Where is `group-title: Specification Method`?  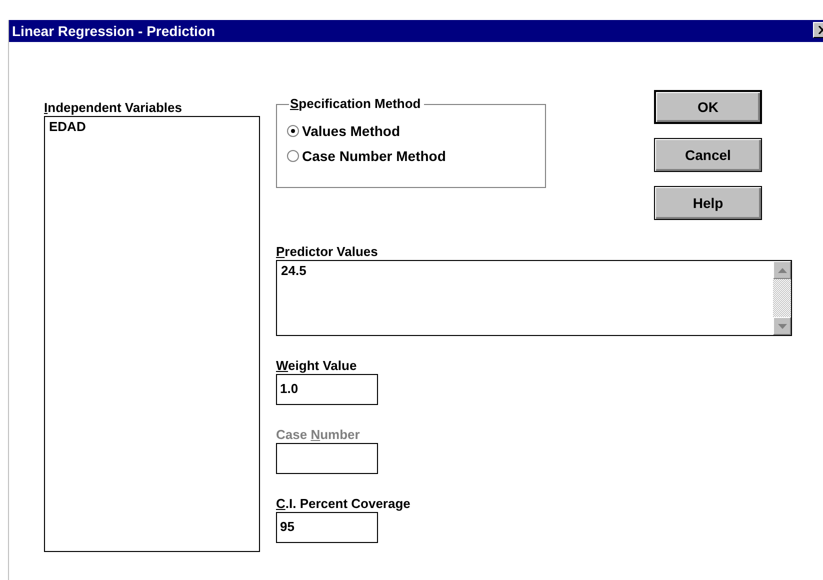 group-title: Specification Method is located at coordinates (356, 103).